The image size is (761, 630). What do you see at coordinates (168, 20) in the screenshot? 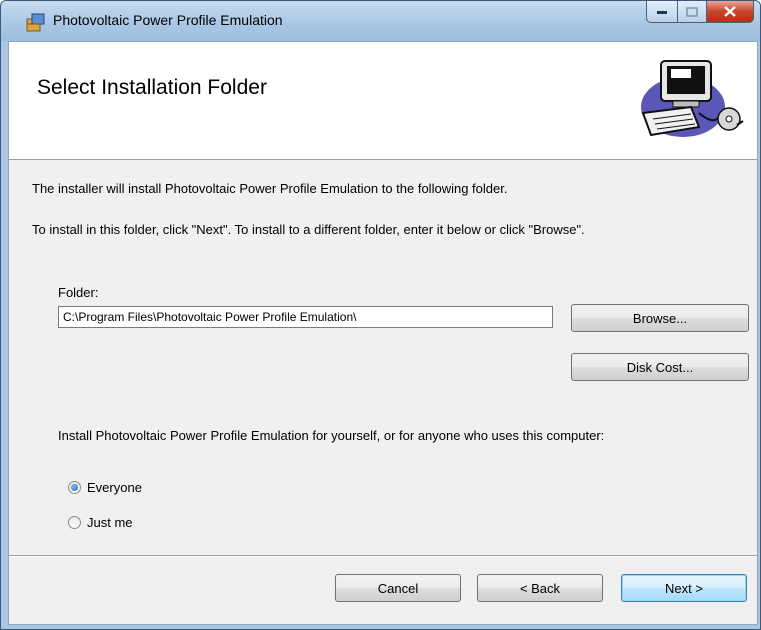
I see `window-title: Photovoltaic Power Profile Emulation` at bounding box center [168, 20].